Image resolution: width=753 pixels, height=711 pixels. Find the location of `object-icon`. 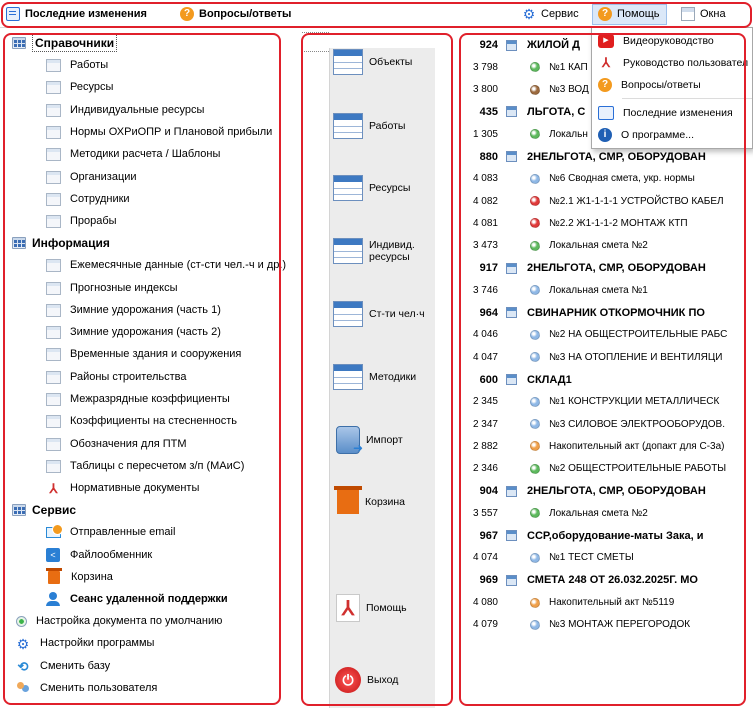

object-icon is located at coordinates (511, 45).